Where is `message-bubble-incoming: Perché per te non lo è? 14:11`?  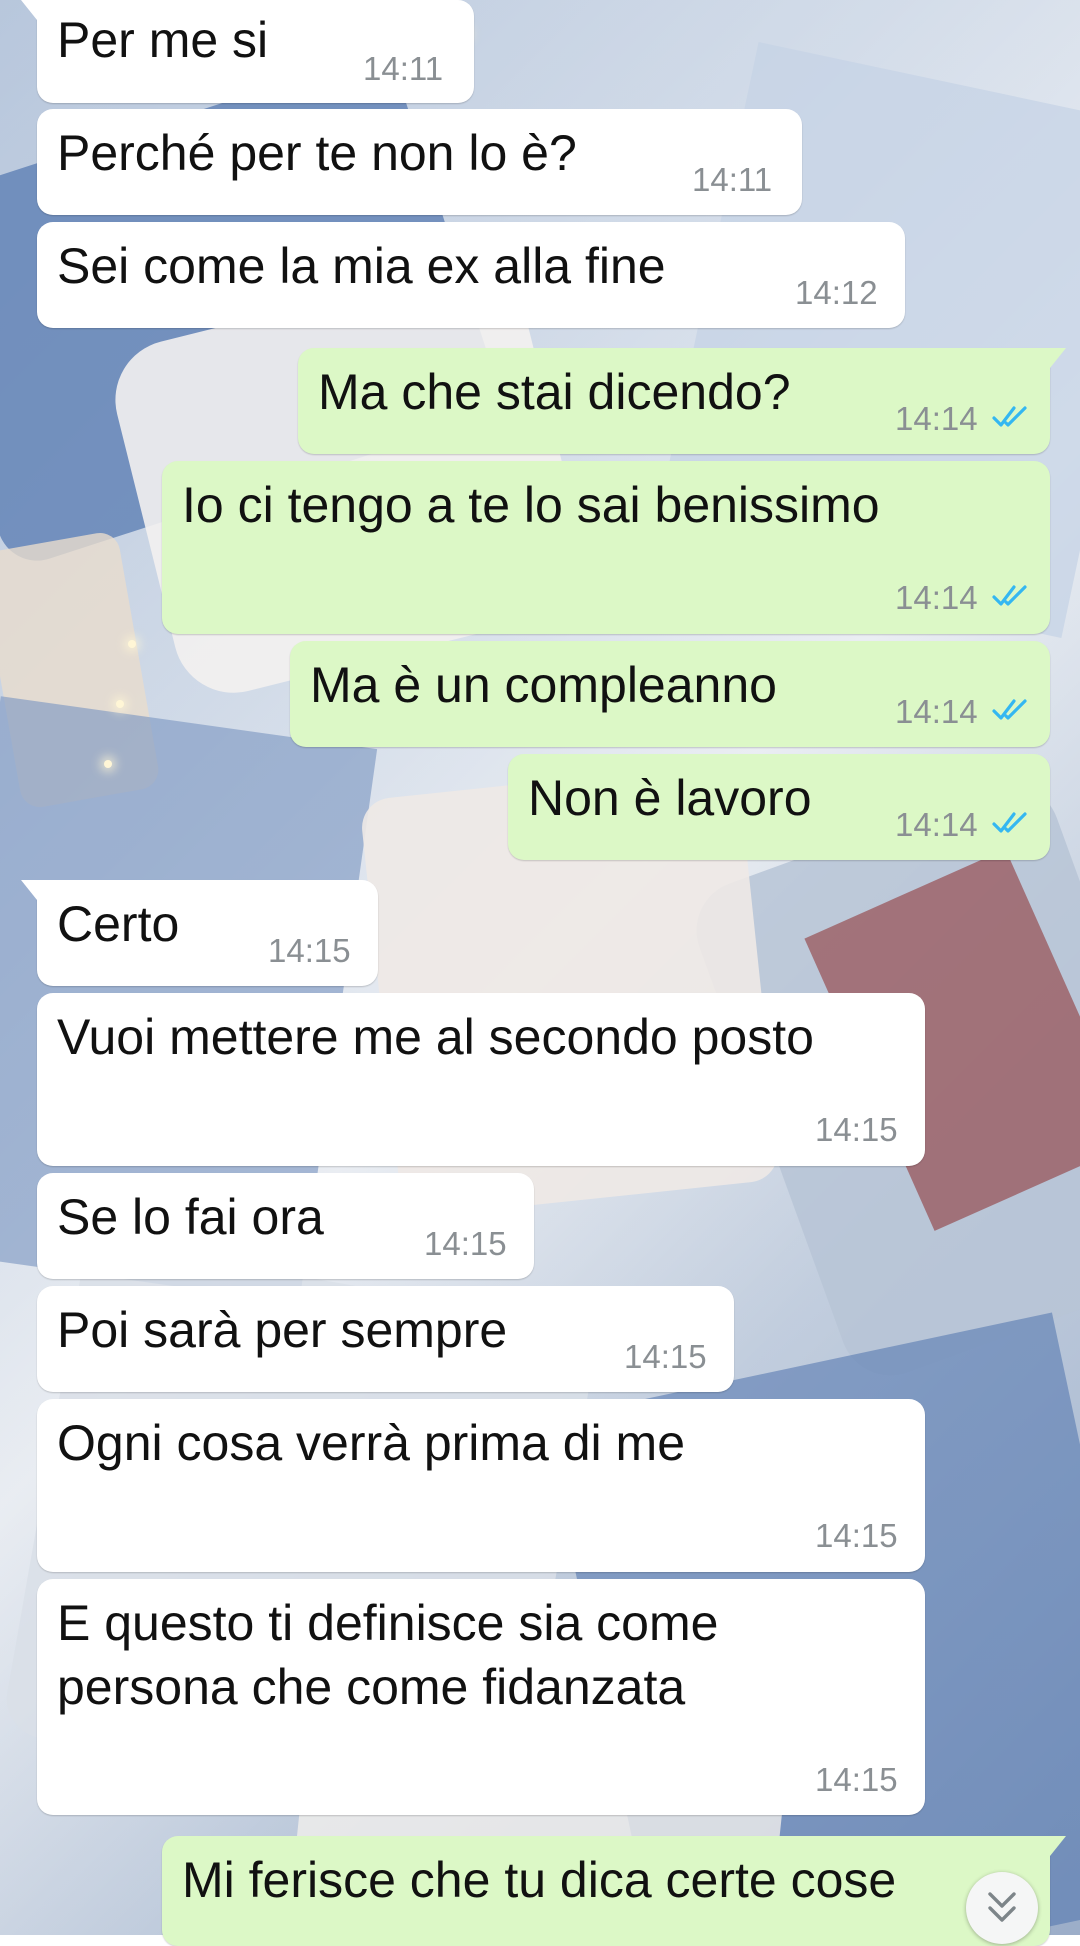
message-bubble-incoming: Perché per te non lo è? 14:11 is located at coordinates (419, 162).